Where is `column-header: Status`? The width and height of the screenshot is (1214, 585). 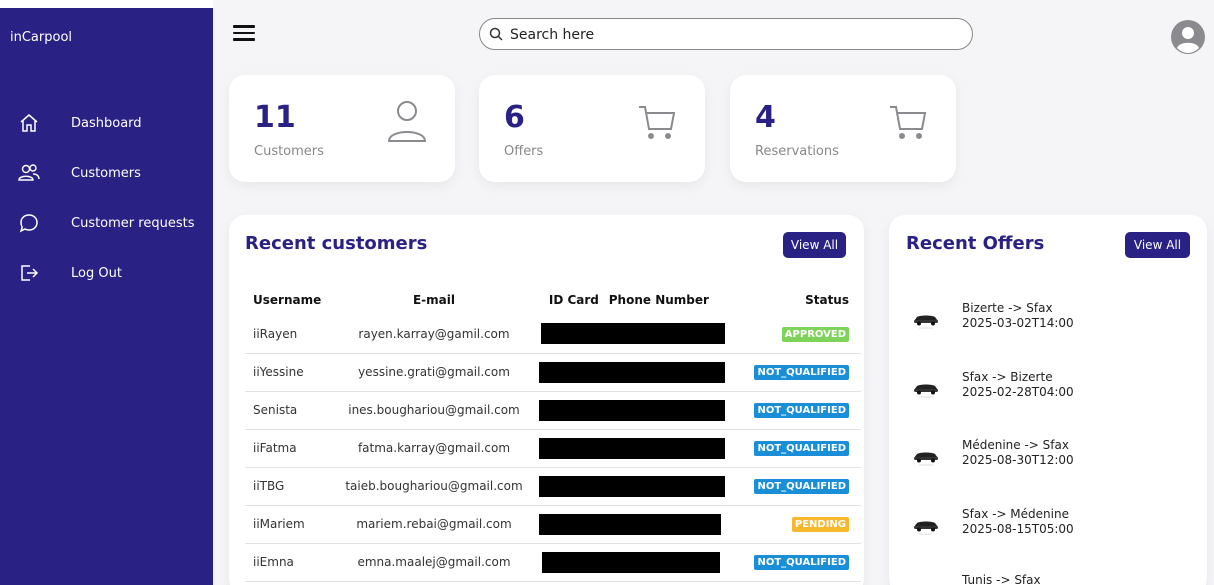 column-header: Status is located at coordinates (793, 300).